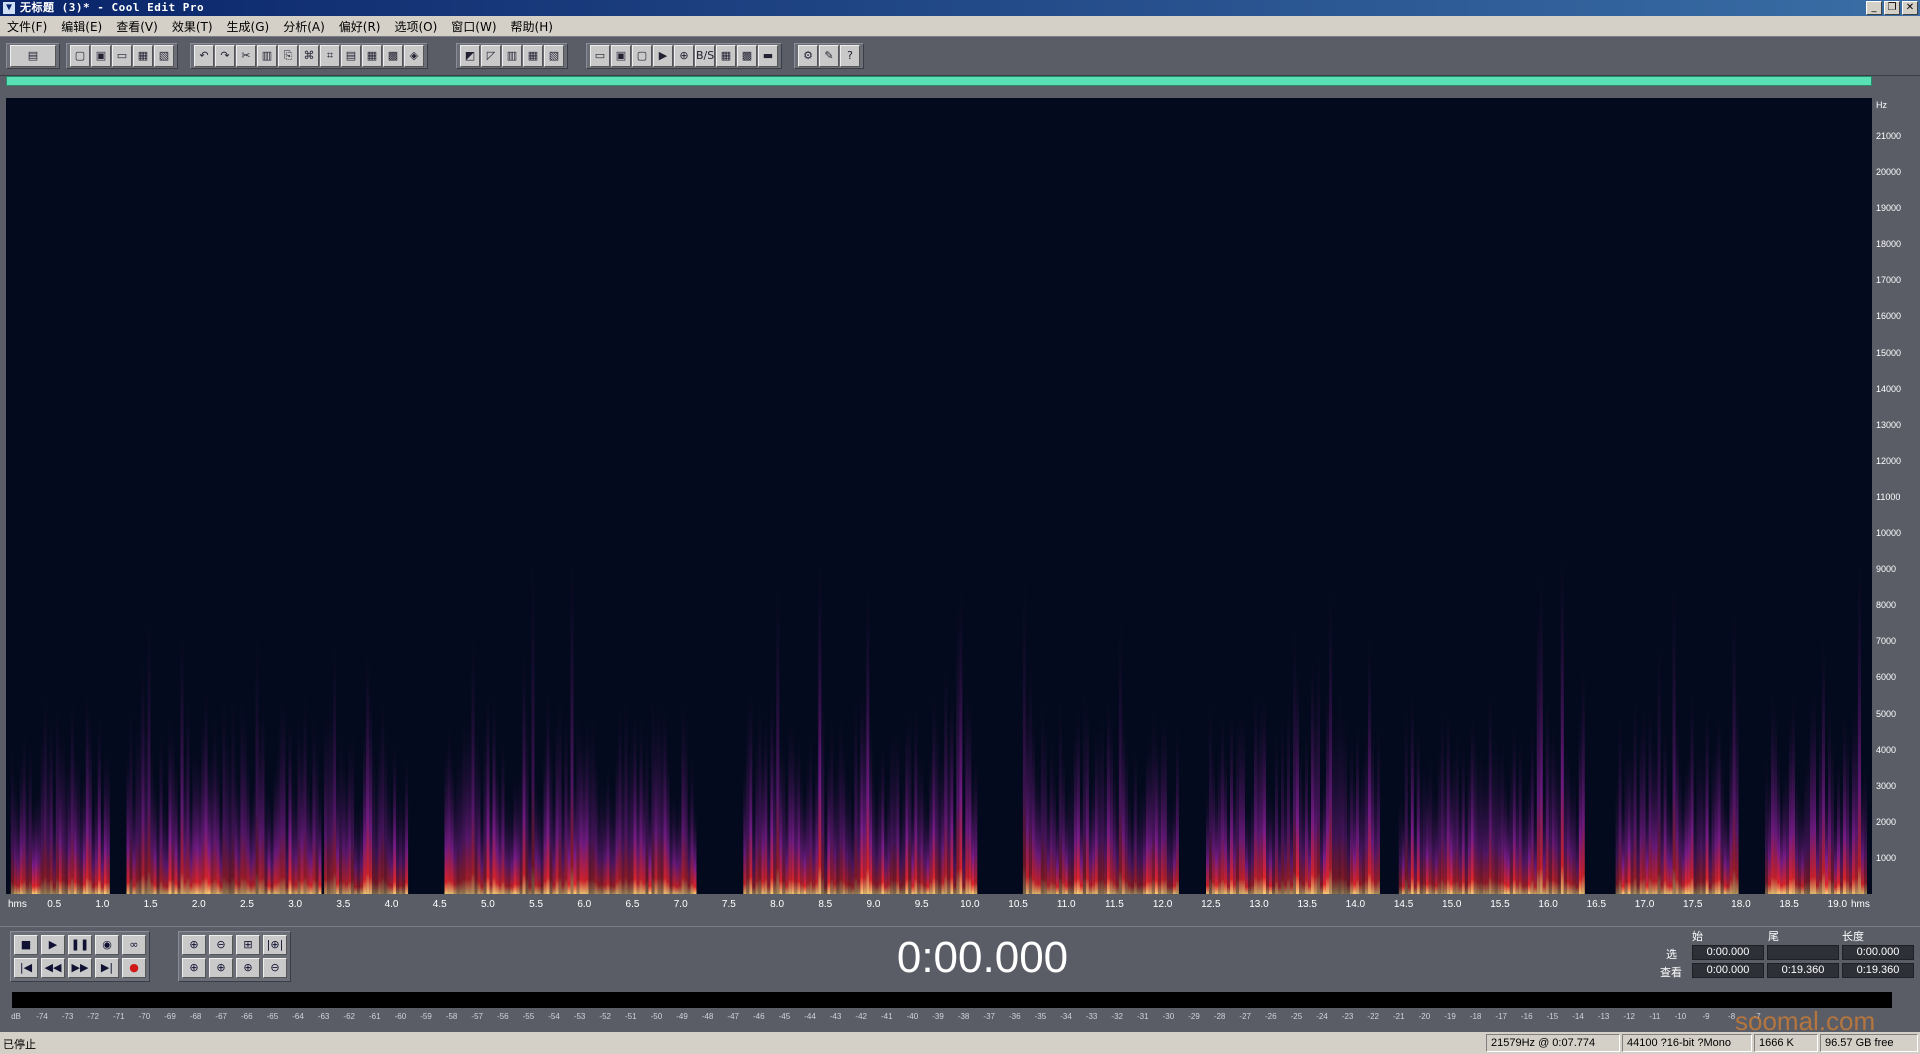 Image resolution: width=1920 pixels, height=1054 pixels. What do you see at coordinates (246, 56) in the screenshot?
I see `toolbar-button-icon: ✂` at bounding box center [246, 56].